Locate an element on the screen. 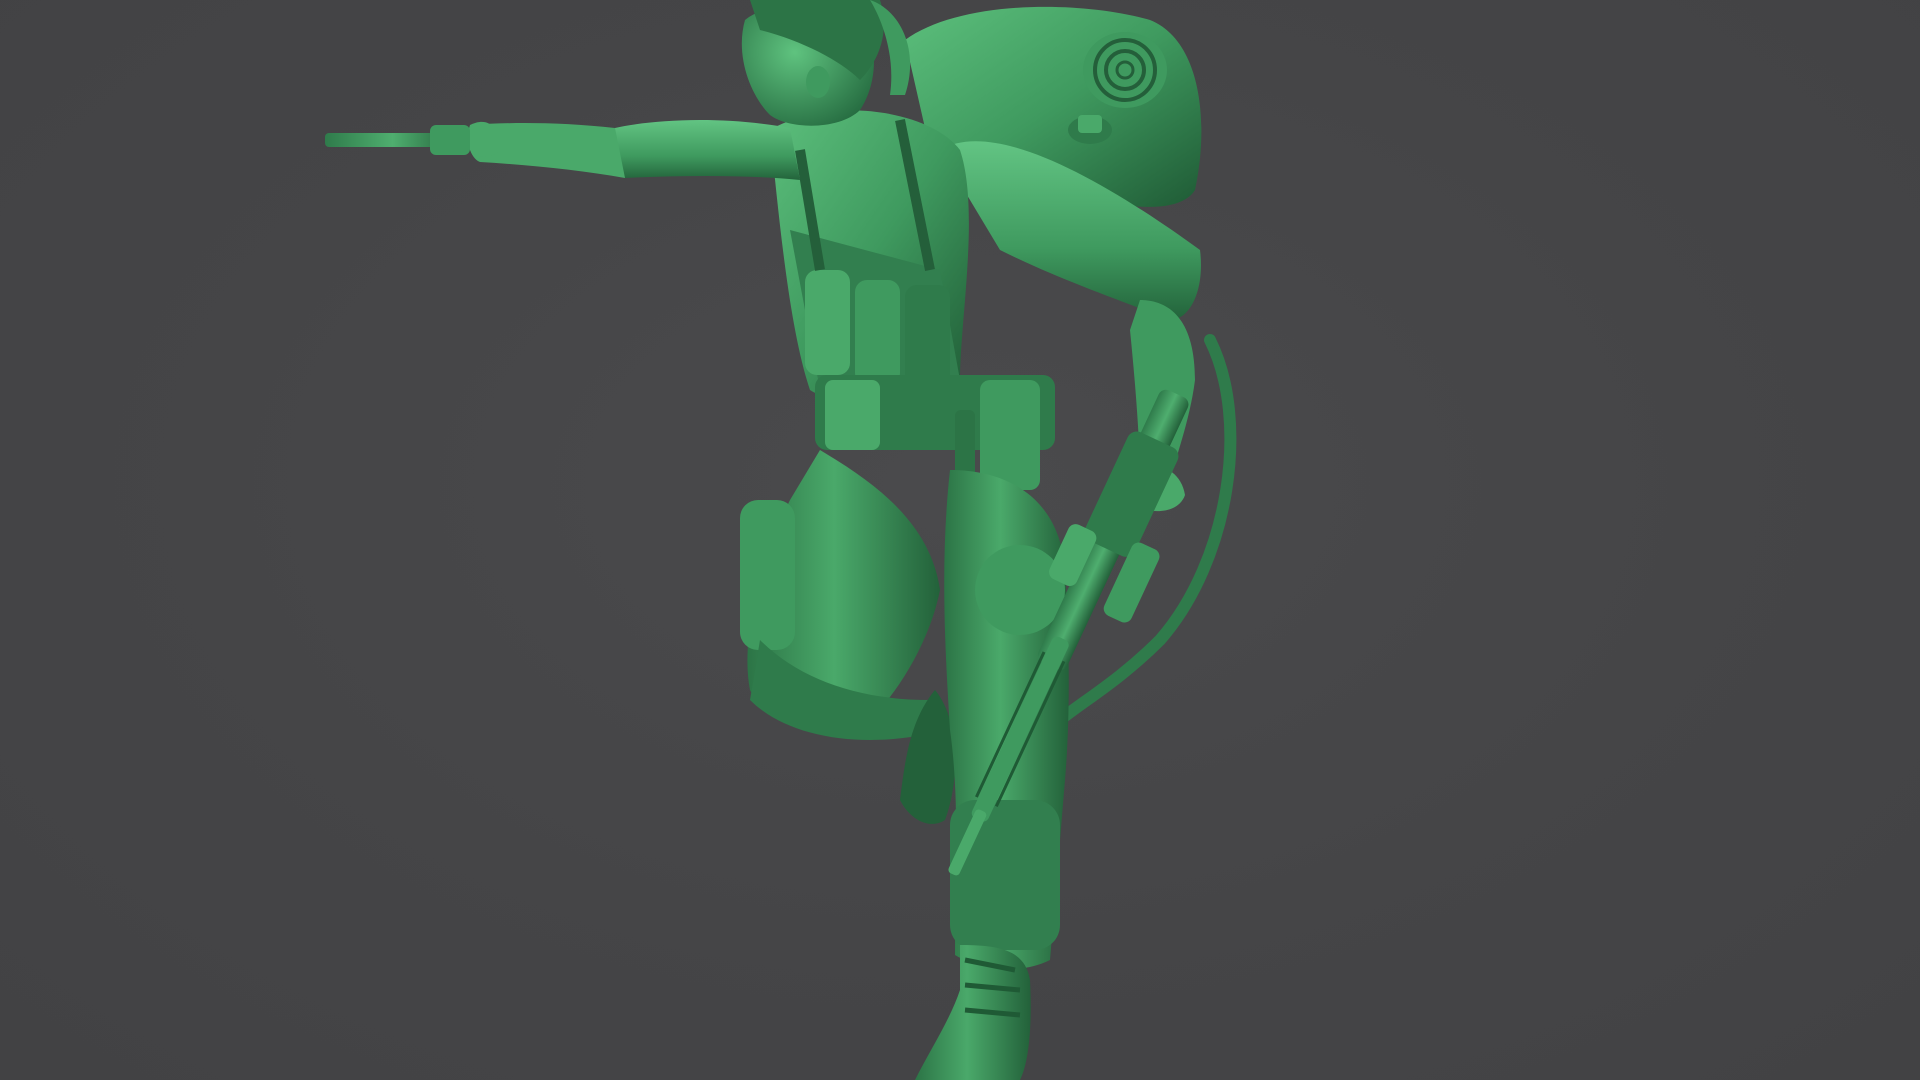  boot is located at coordinates (973, 1012).